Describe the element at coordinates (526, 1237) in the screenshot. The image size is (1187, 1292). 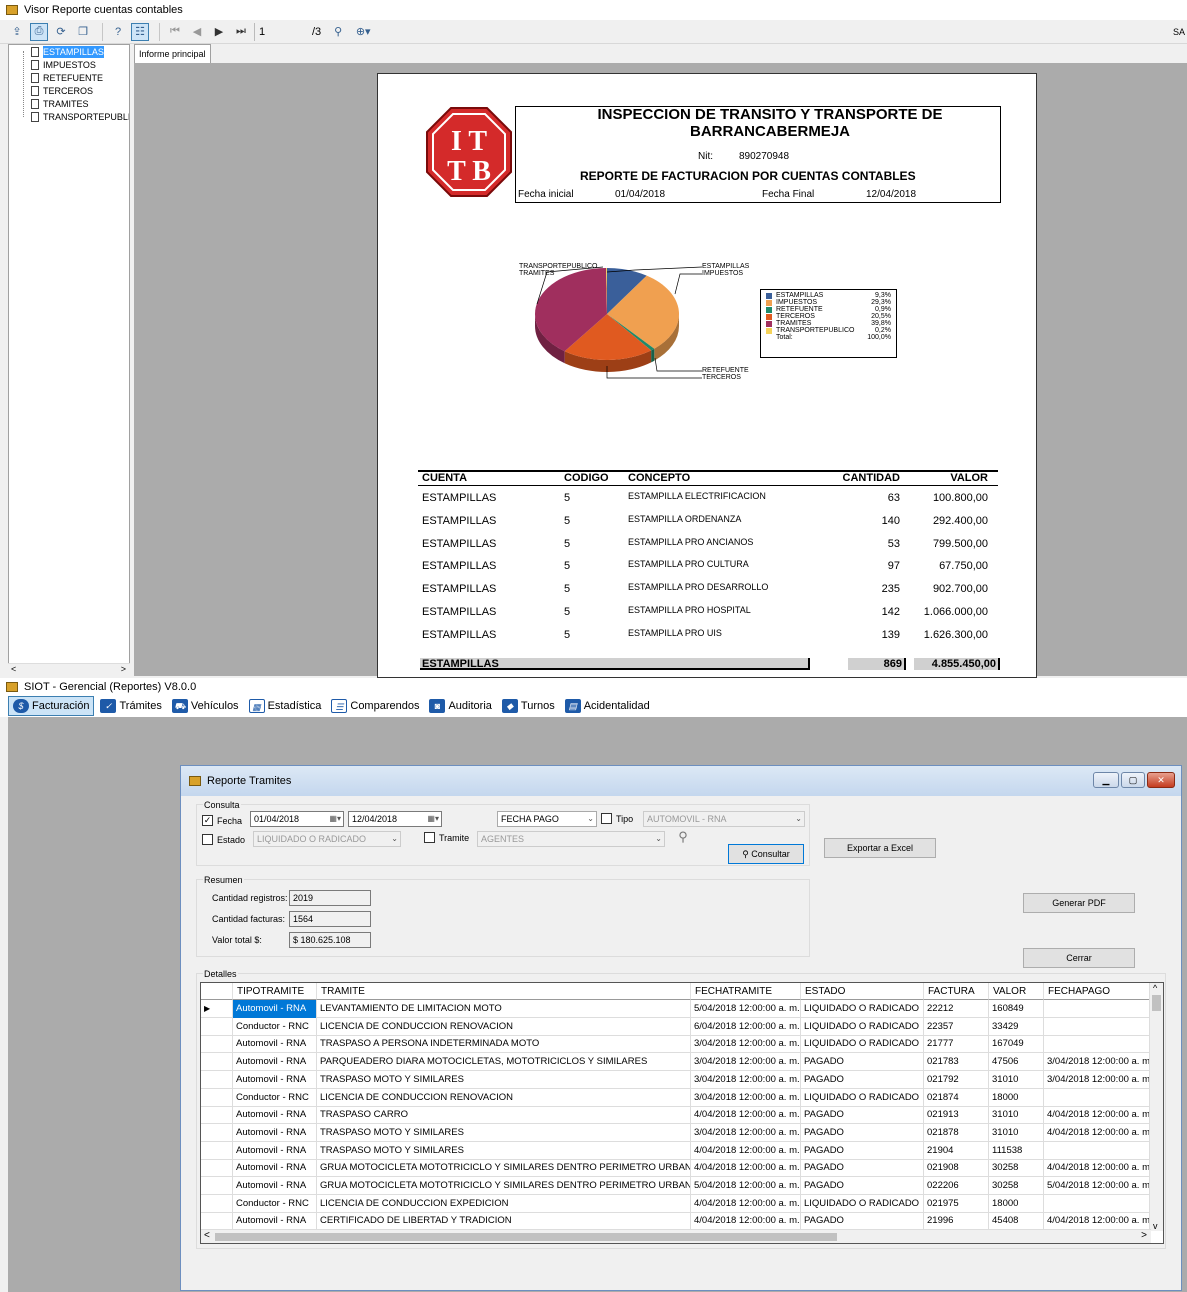
I see `scroll-thumb` at that location.